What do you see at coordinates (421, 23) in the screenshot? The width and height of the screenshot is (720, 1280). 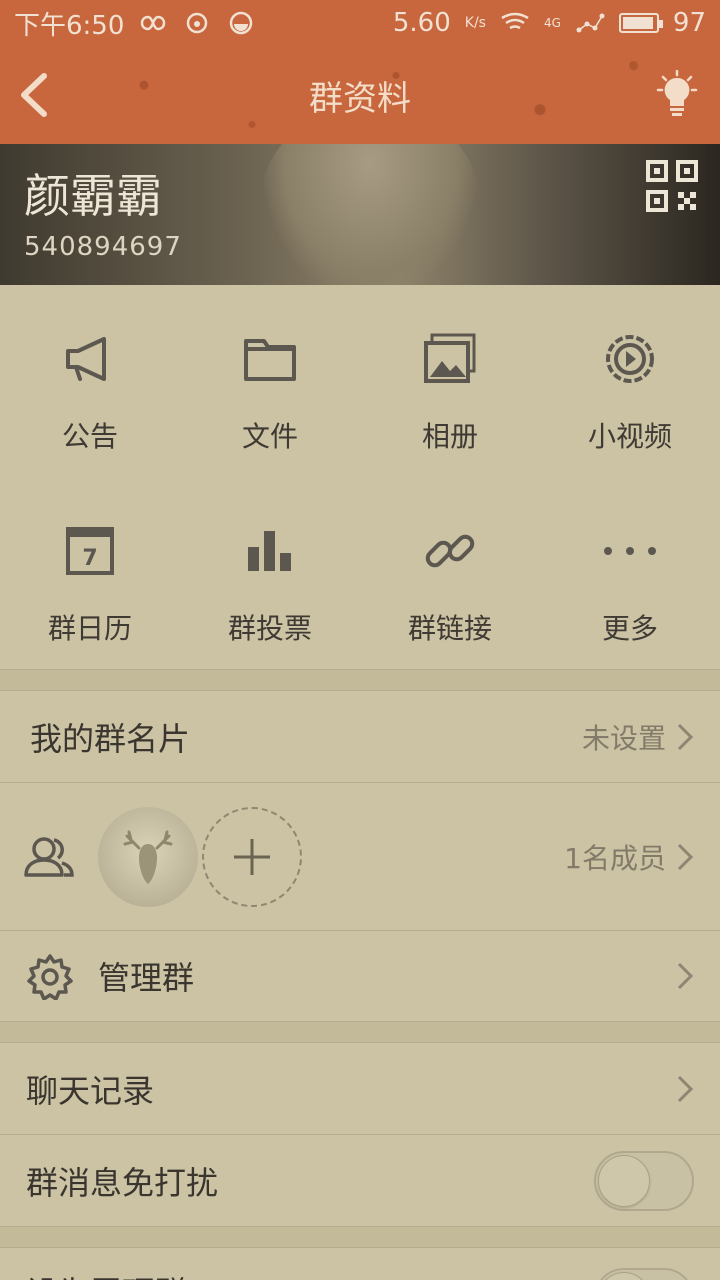 I see `network-speed: 5.60` at bounding box center [421, 23].